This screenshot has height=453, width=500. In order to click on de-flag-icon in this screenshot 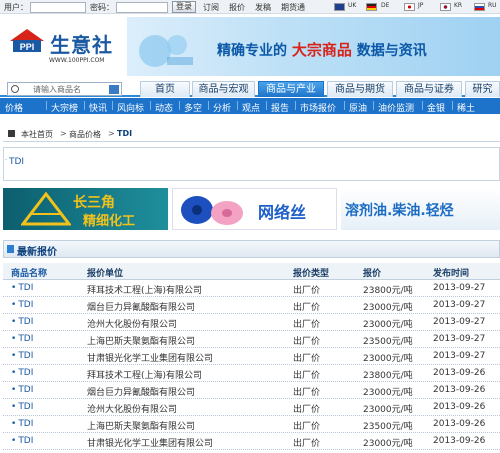, I will do `click(371, 7)`.